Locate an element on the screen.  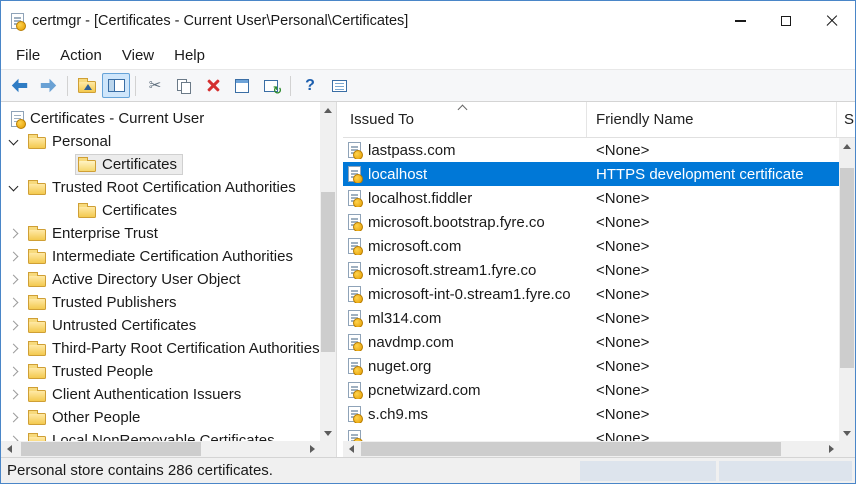
issued-to-cell: microsoft.com is located at coordinates (415, 246).